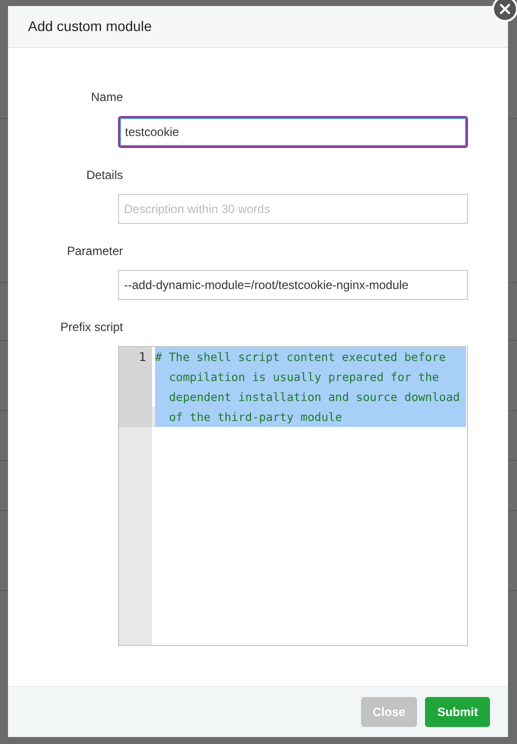  What do you see at coordinates (104, 175) in the screenshot?
I see `field-label: Details` at bounding box center [104, 175].